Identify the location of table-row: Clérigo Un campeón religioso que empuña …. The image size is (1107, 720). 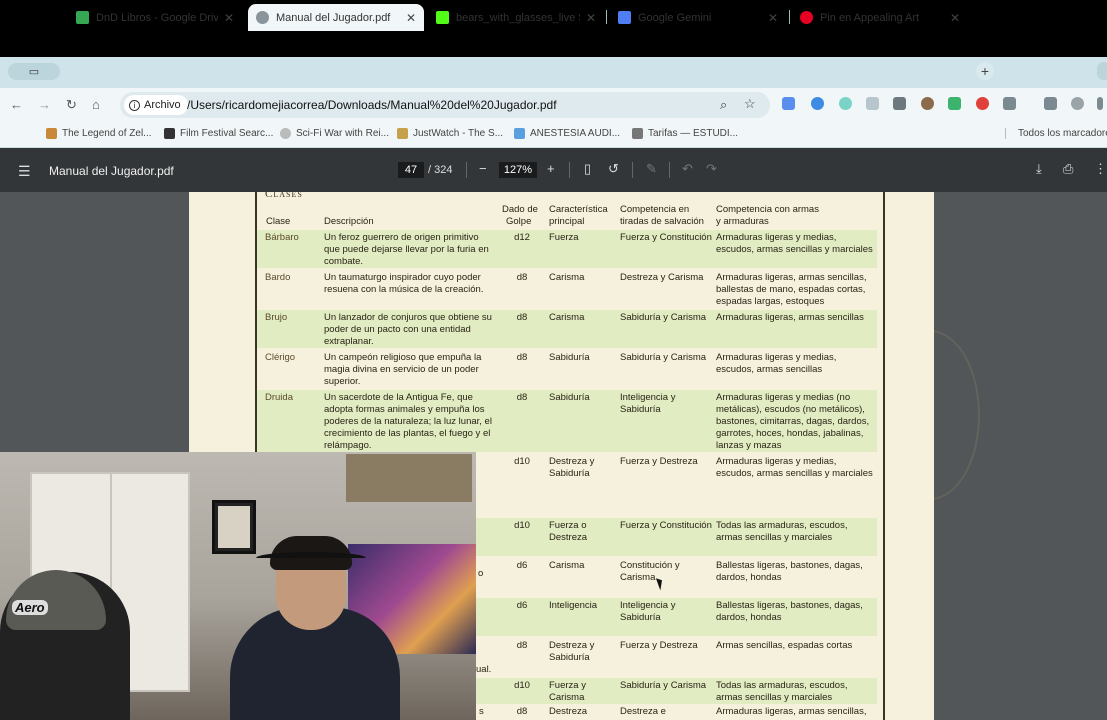
(567, 369).